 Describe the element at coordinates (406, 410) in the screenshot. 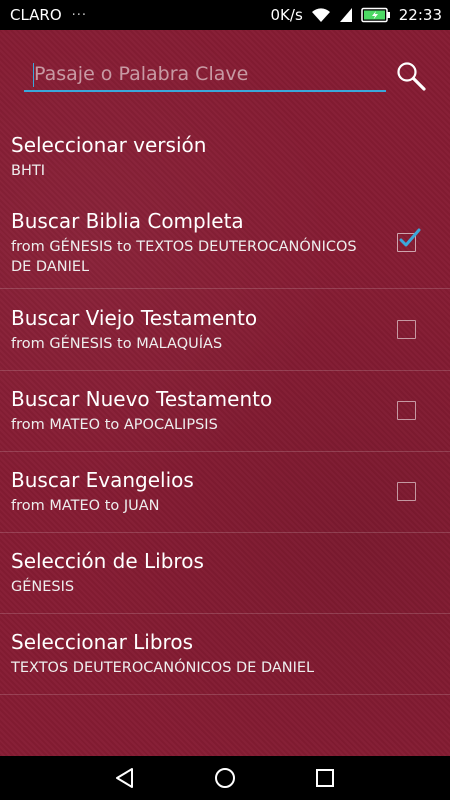

I see `new-testament-checkbox` at that location.